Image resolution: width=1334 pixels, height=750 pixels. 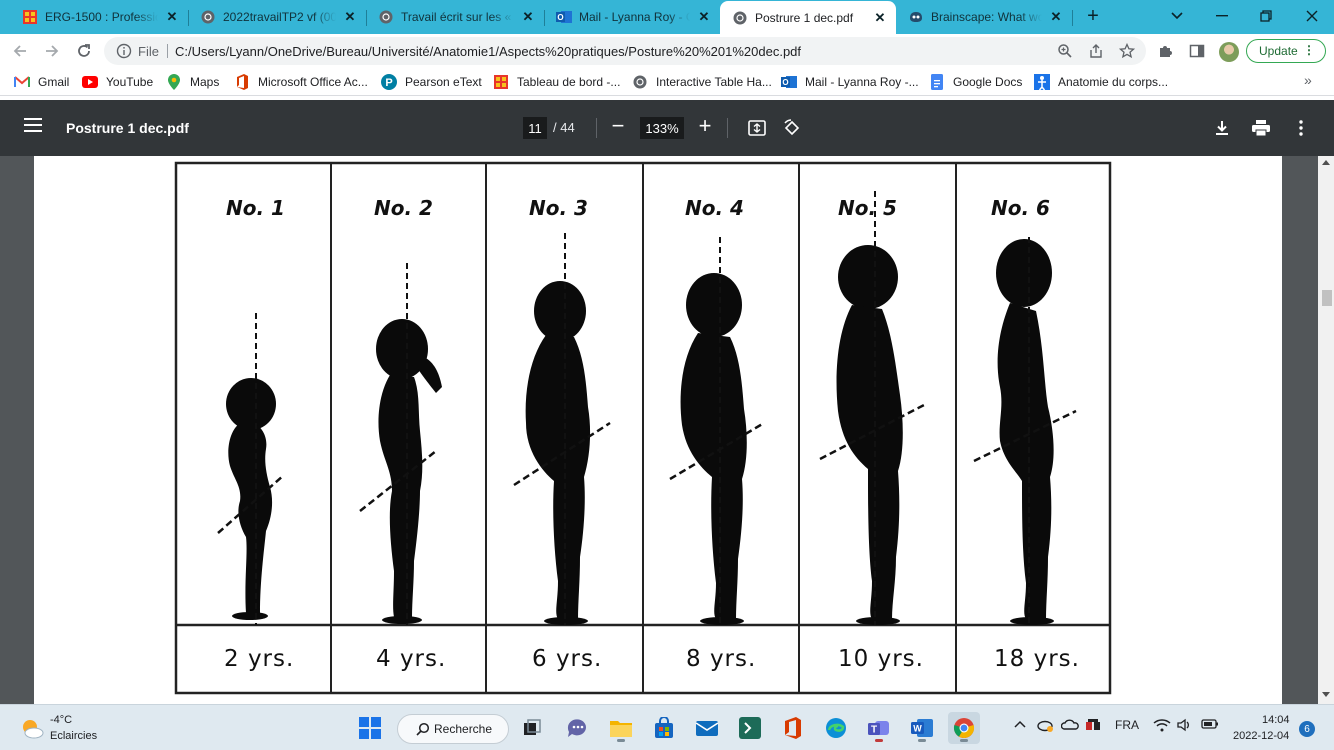 I want to click on university-icon, so click(x=30, y=17).